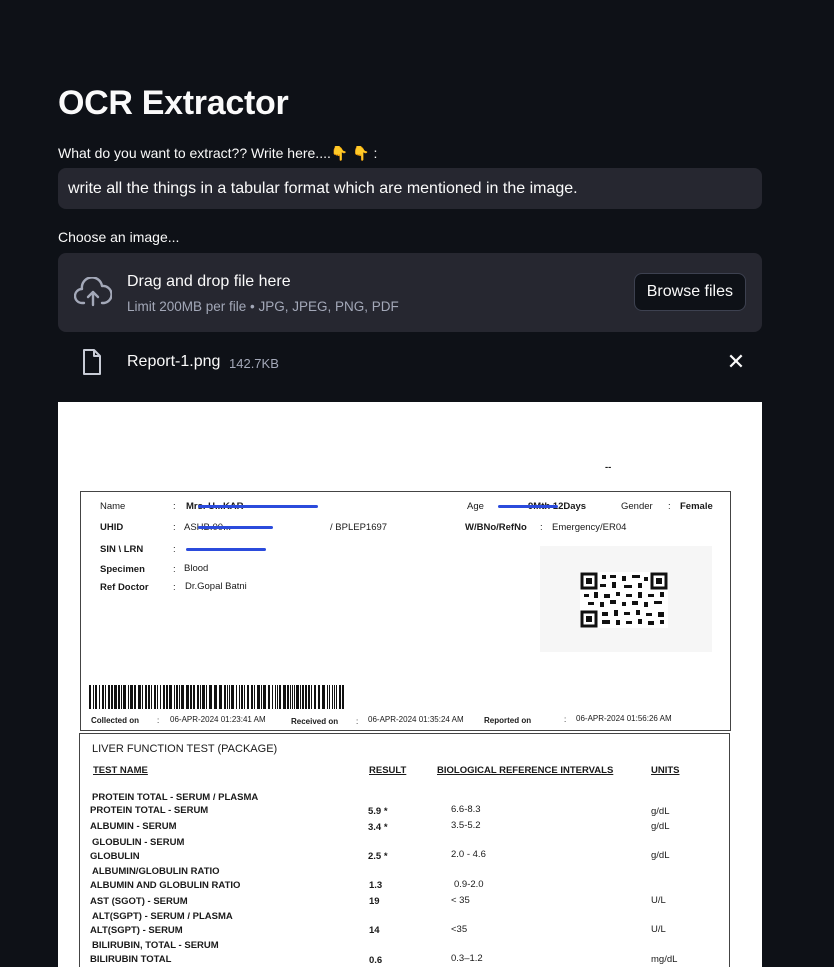  Describe the element at coordinates (496, 527) in the screenshot. I see `wb-label: W/BNo/RefNo` at that location.